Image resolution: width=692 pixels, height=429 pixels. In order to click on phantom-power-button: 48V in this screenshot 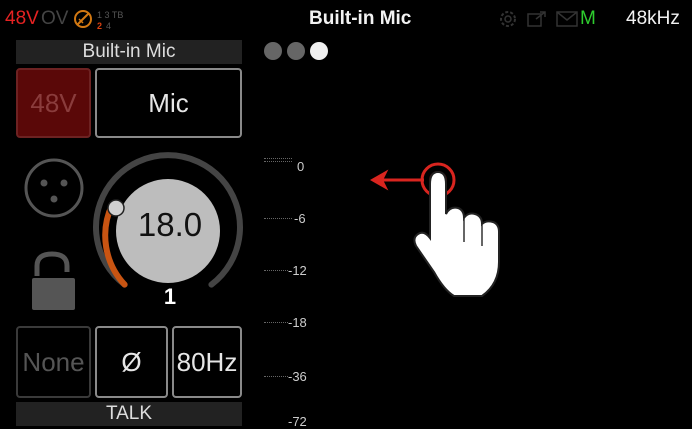, I will do `click(53, 103)`.